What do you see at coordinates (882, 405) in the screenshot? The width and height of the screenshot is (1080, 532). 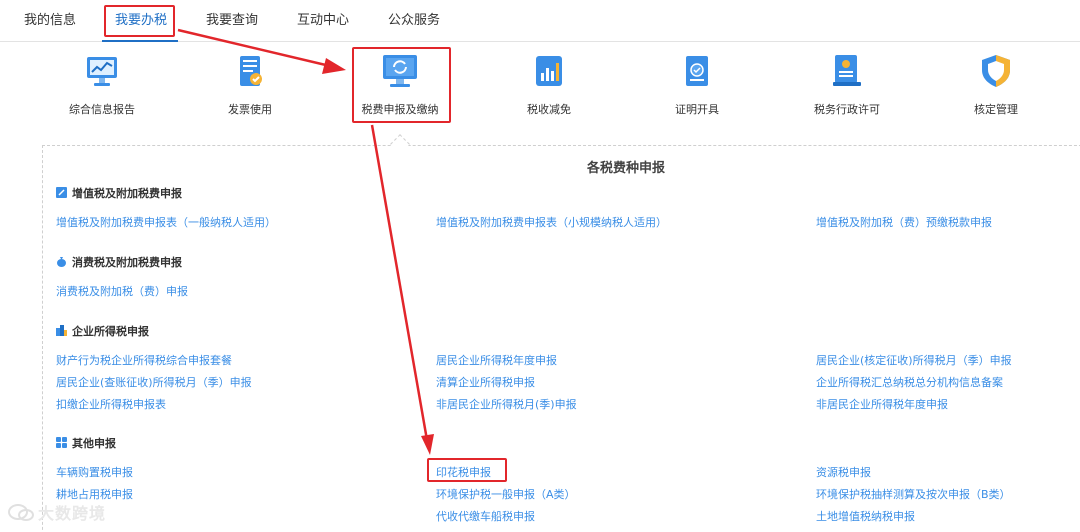 I see `link-cit-nonresident-annual: 非居民企业所得税年度申报` at bounding box center [882, 405].